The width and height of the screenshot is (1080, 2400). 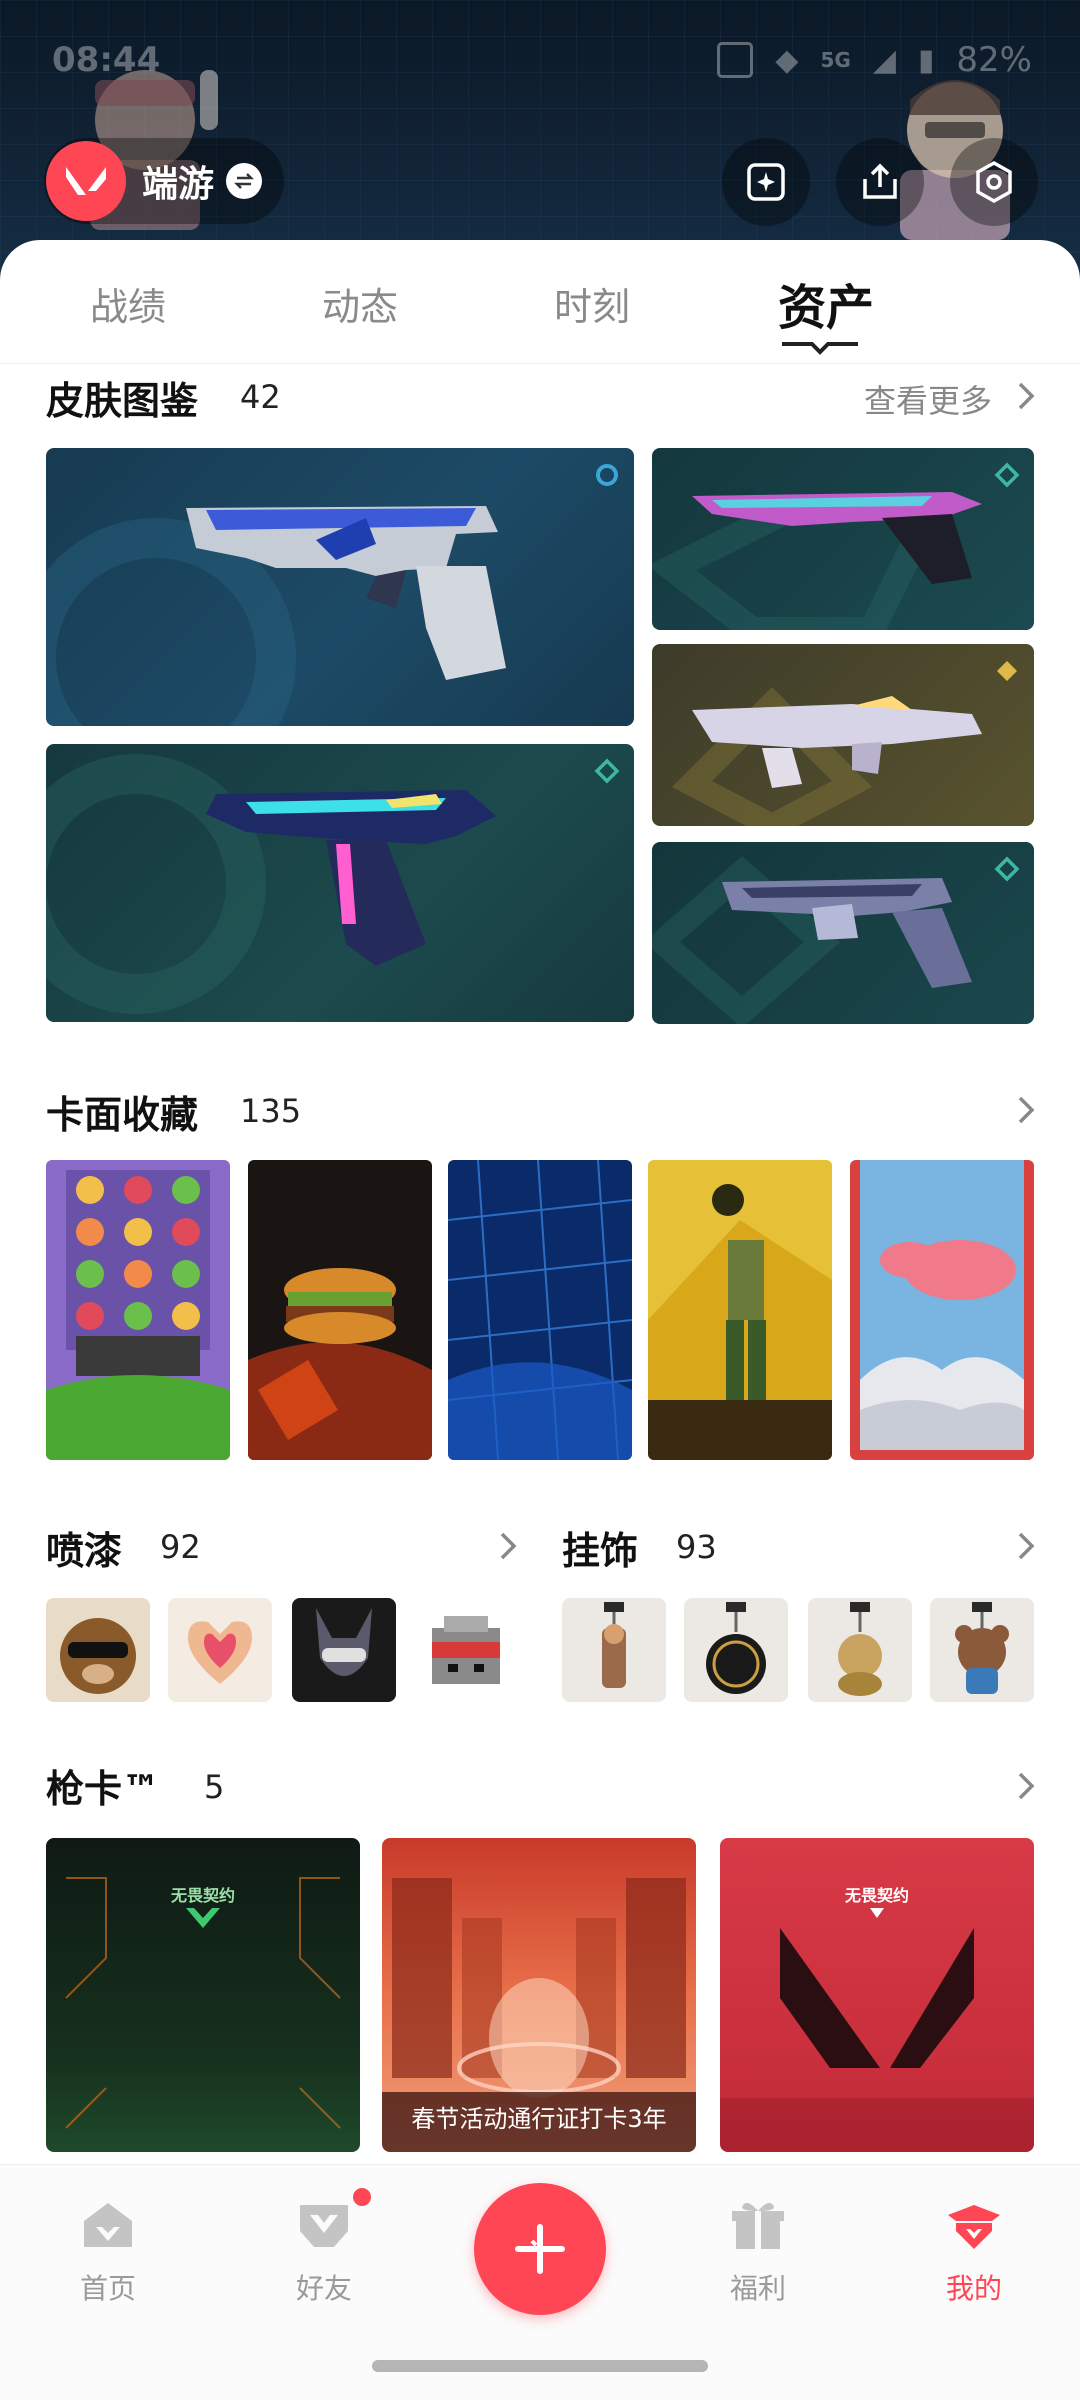 What do you see at coordinates (362, 2197) in the screenshot?
I see `notification-dot` at bounding box center [362, 2197].